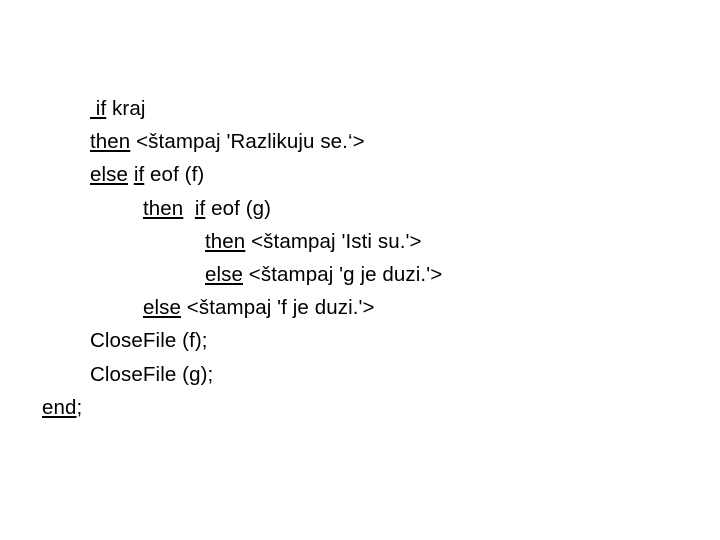 This screenshot has height=540, width=720. What do you see at coordinates (360, 174) in the screenshot?
I see `code-line: else if eof (f)` at bounding box center [360, 174].